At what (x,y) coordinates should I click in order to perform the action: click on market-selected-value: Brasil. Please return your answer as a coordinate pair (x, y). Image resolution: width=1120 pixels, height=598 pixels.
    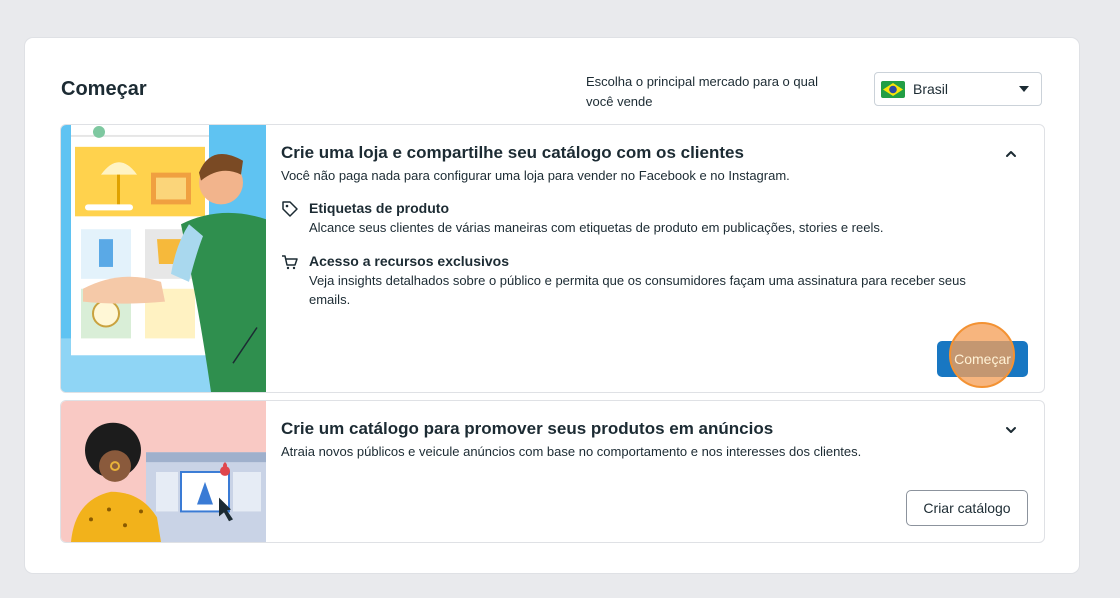
    Looking at the image, I should click on (931, 89).